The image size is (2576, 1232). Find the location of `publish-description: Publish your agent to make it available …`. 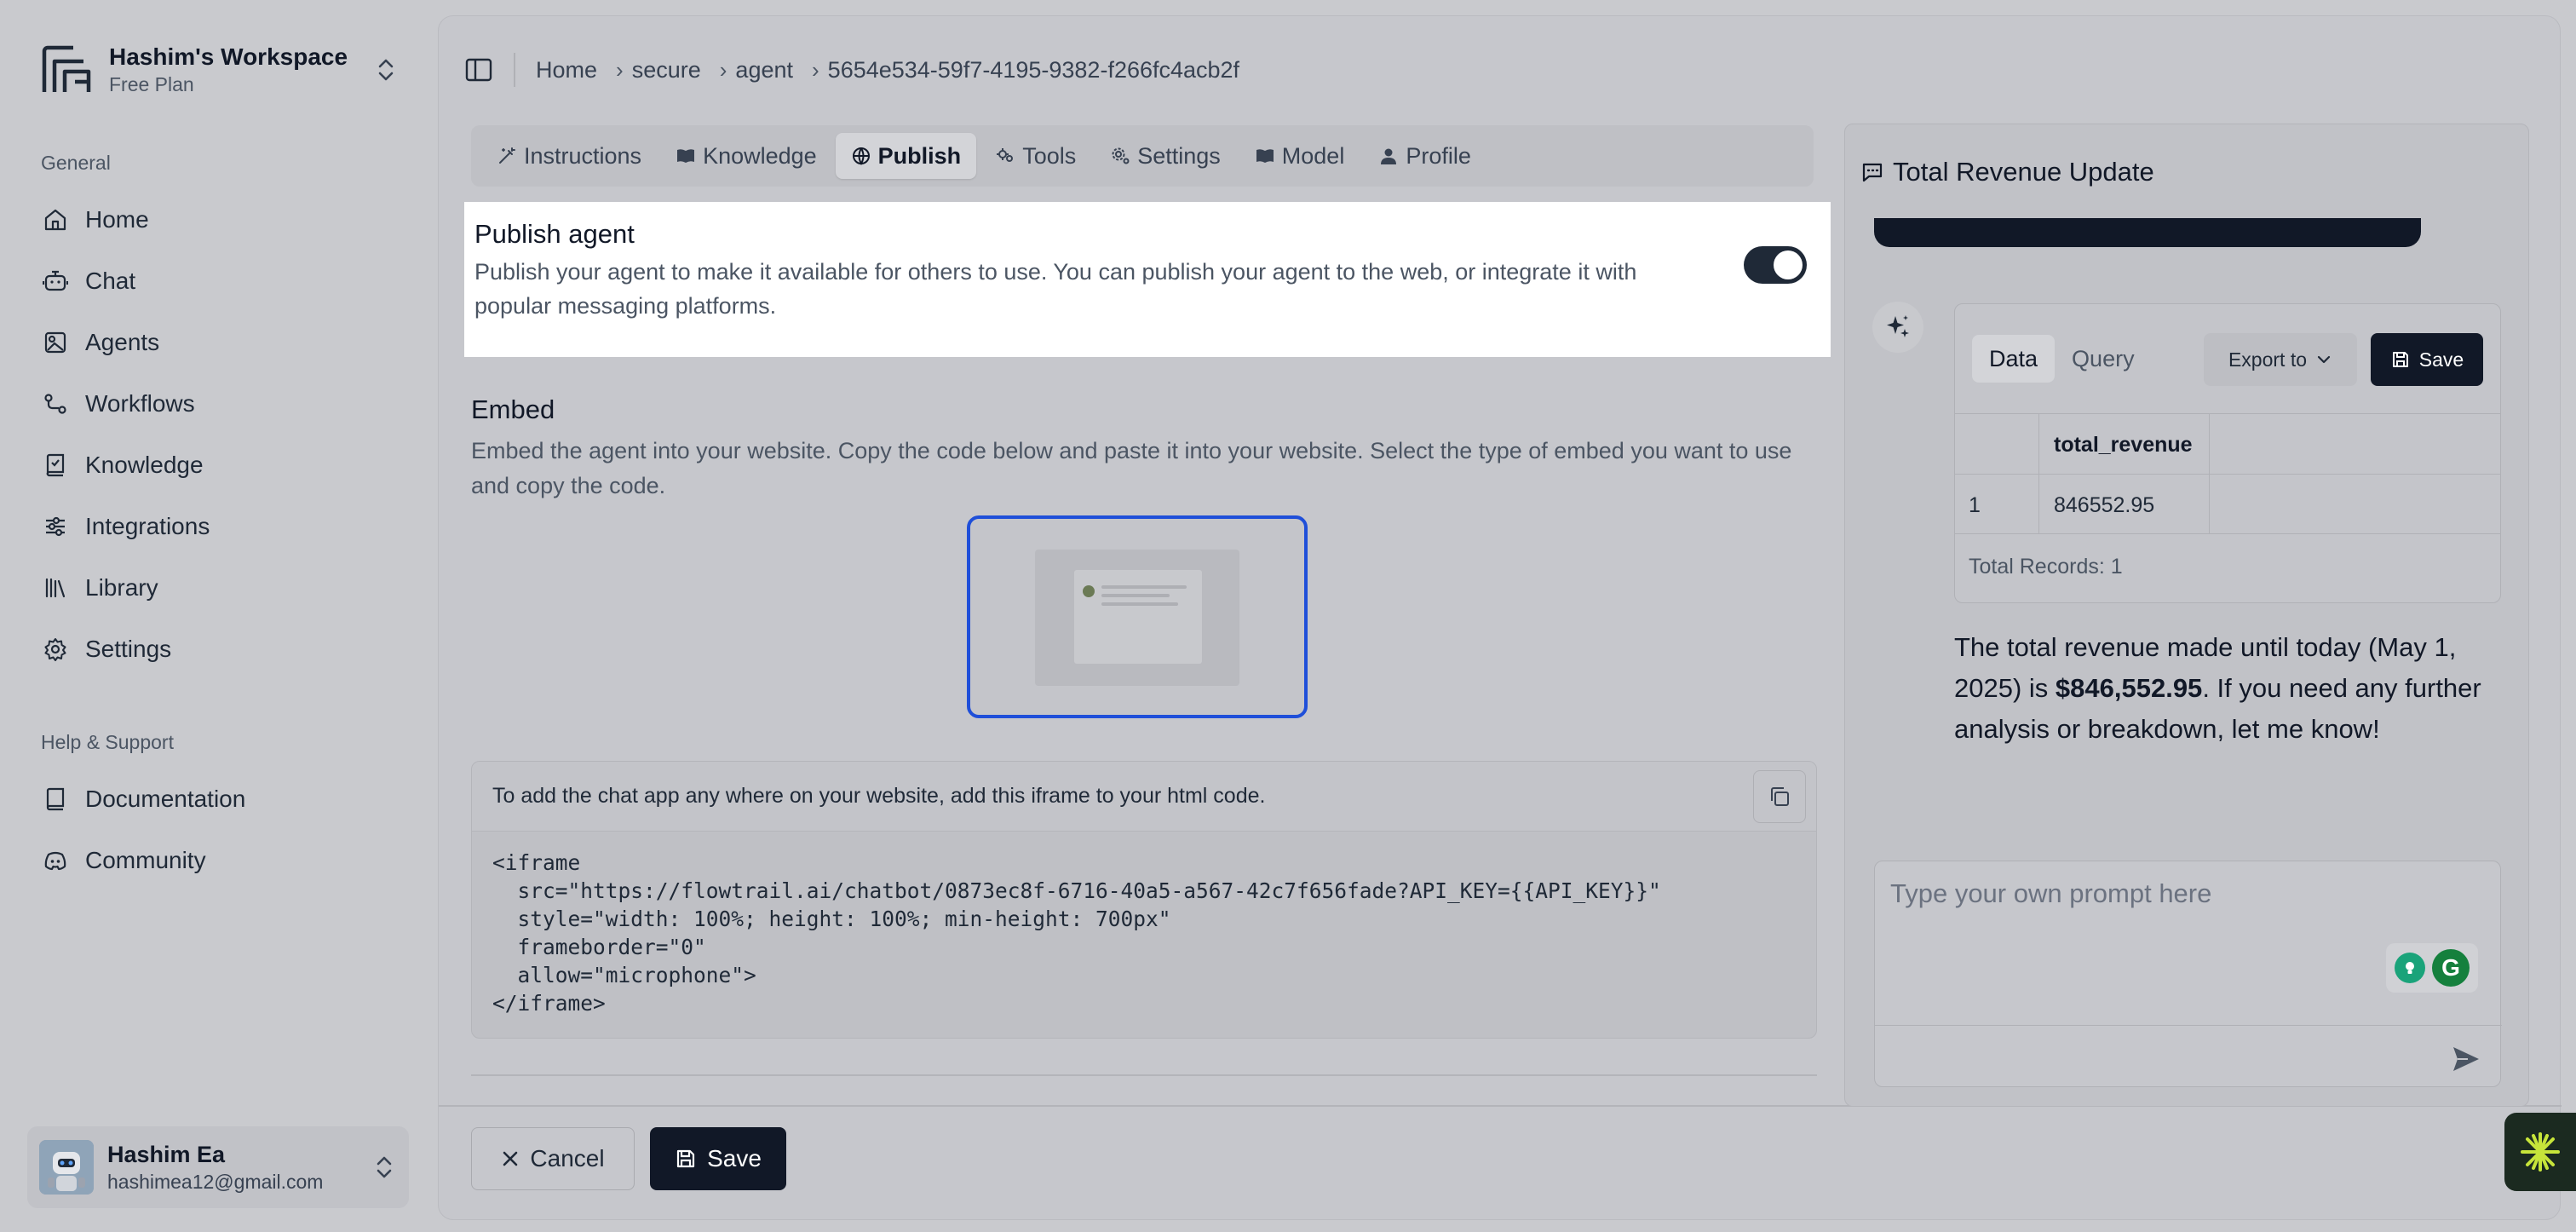

publish-description: Publish your agent to make it available … is located at coordinates (1056, 289).